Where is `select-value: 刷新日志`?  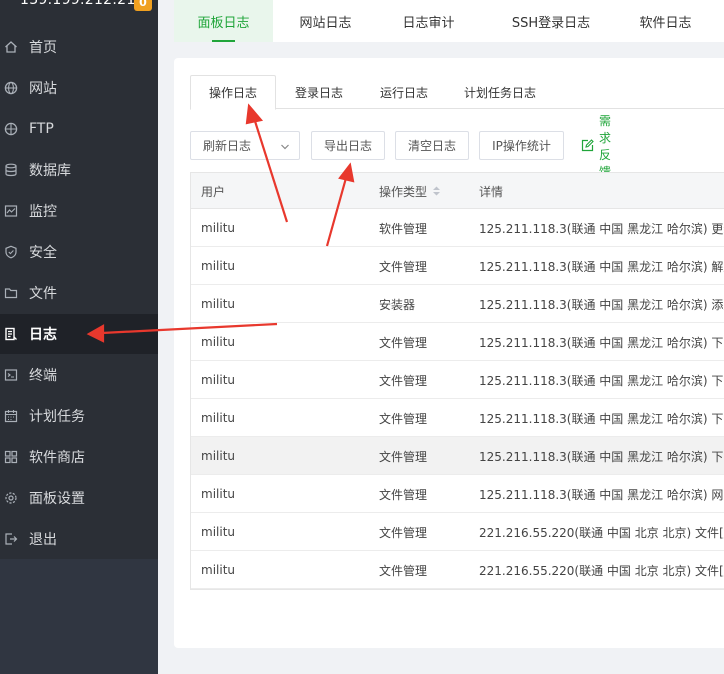
select-value: 刷新日志 is located at coordinates (227, 146).